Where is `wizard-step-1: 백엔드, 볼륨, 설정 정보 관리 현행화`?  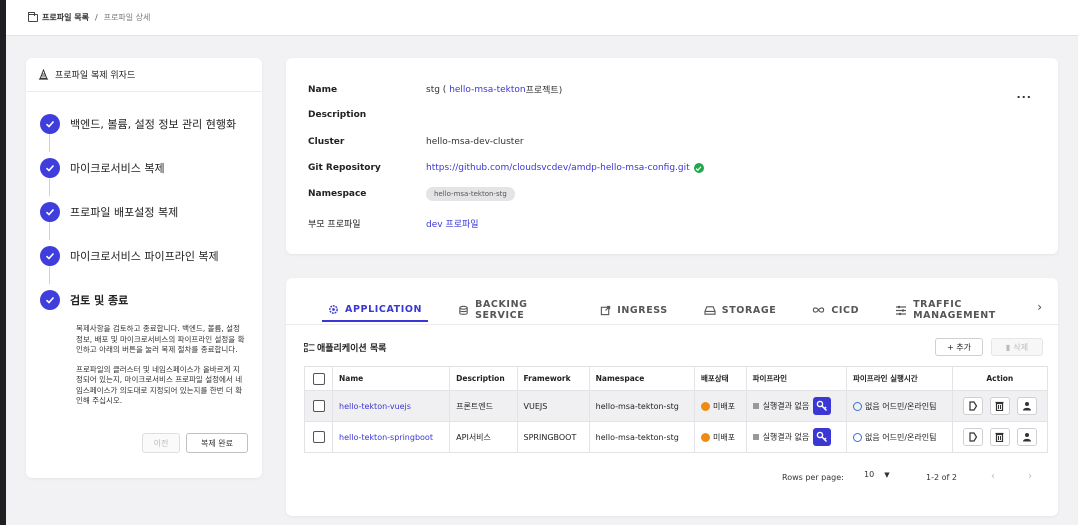
wizard-step-1: 백엔드, 볼륨, 설정 정보 관리 현행화 is located at coordinates (151, 124).